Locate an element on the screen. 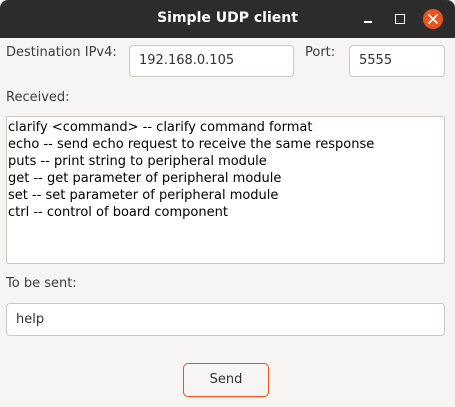  destination-label: Destination IPv4: is located at coordinates (61, 52).